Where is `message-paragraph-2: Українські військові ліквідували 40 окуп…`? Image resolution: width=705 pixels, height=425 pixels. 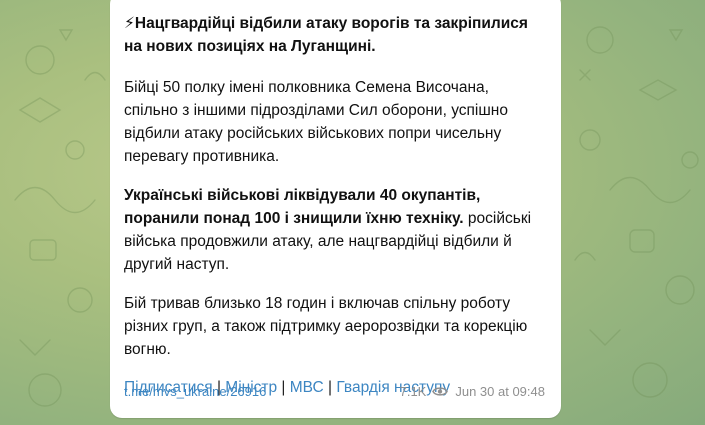 message-paragraph-2: Українські військові ліквідували 40 окуп… is located at coordinates (335, 230).